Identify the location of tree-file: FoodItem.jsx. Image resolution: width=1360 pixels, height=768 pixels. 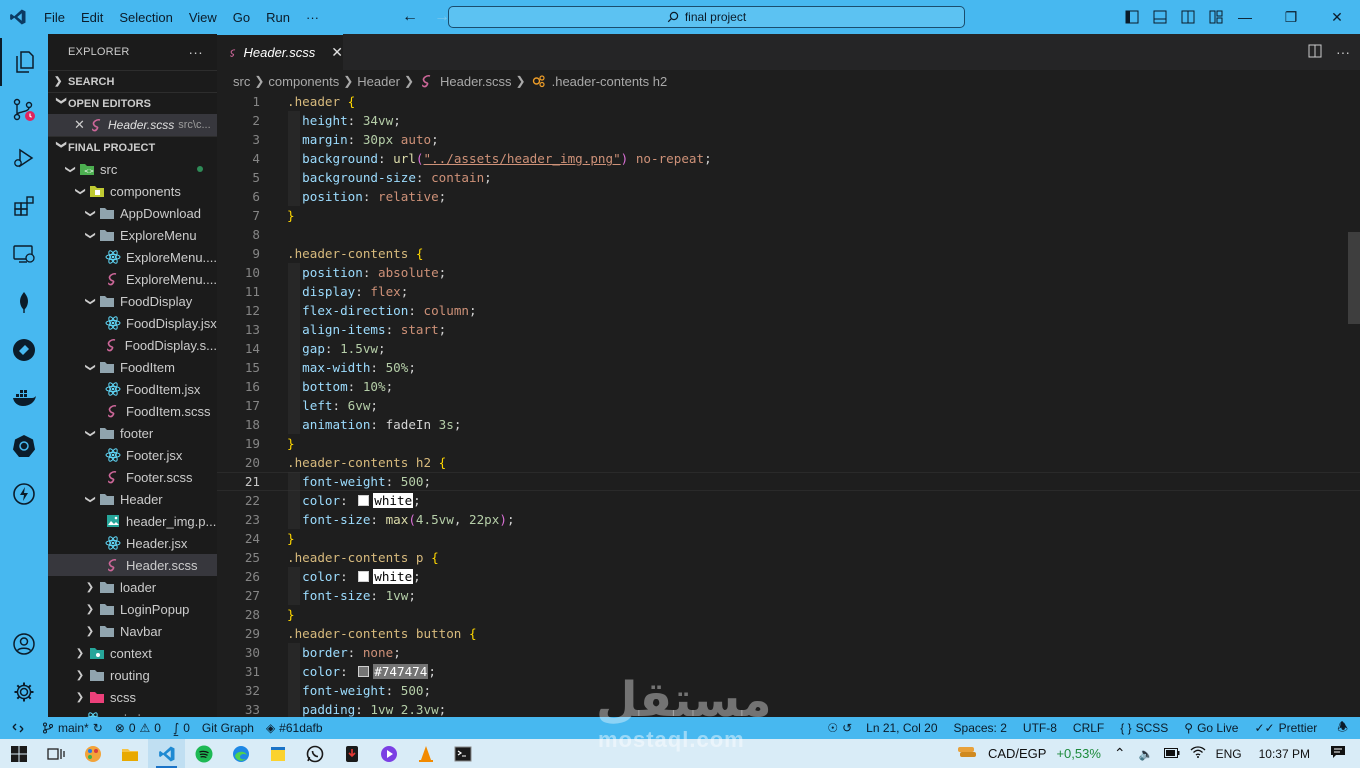
(132, 389).